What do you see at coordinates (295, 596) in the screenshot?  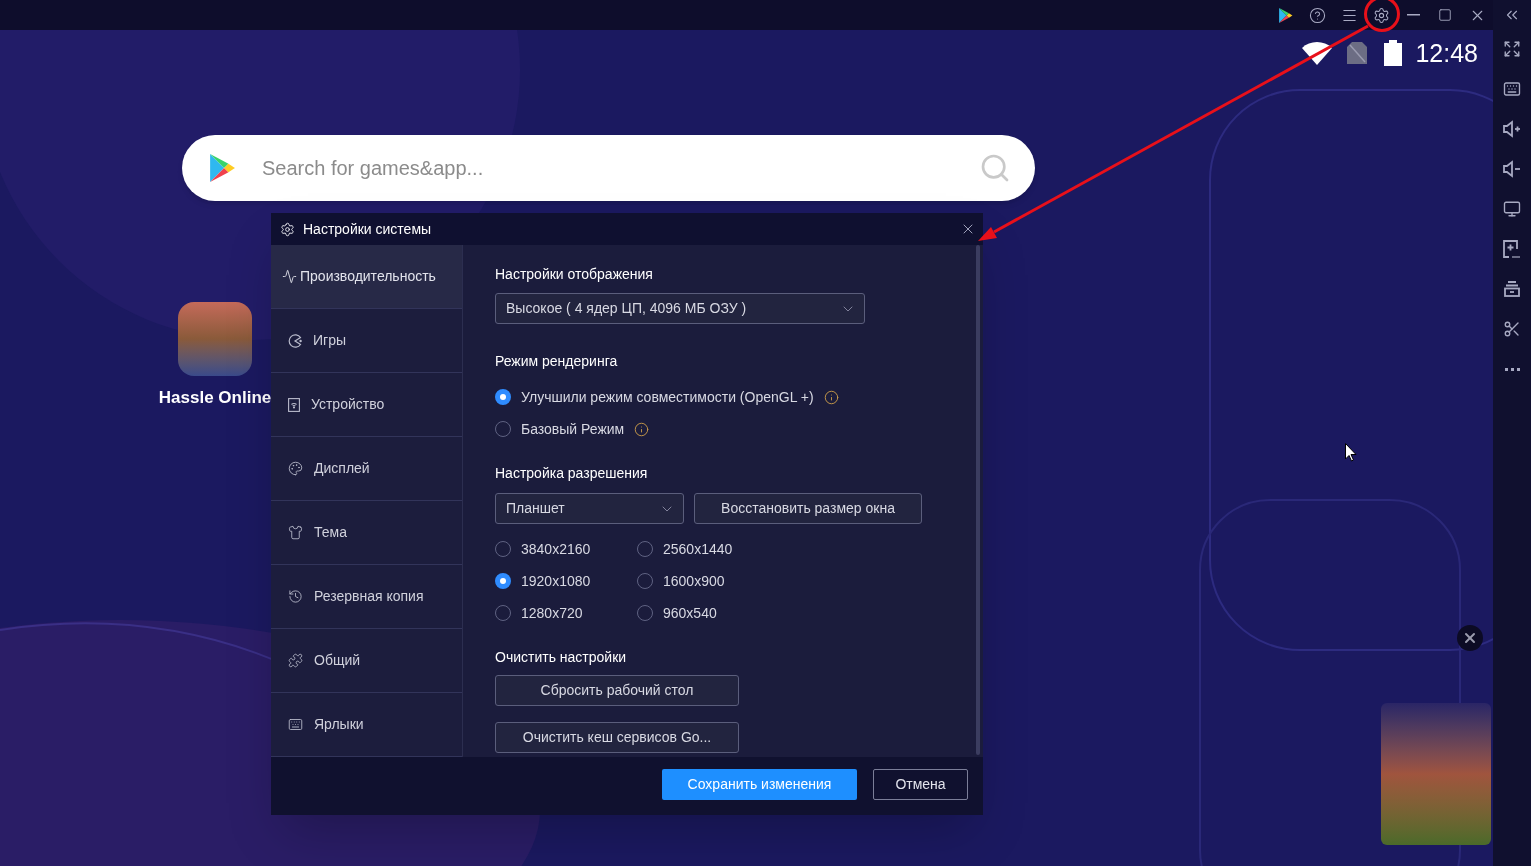 I see `history-icon` at bounding box center [295, 596].